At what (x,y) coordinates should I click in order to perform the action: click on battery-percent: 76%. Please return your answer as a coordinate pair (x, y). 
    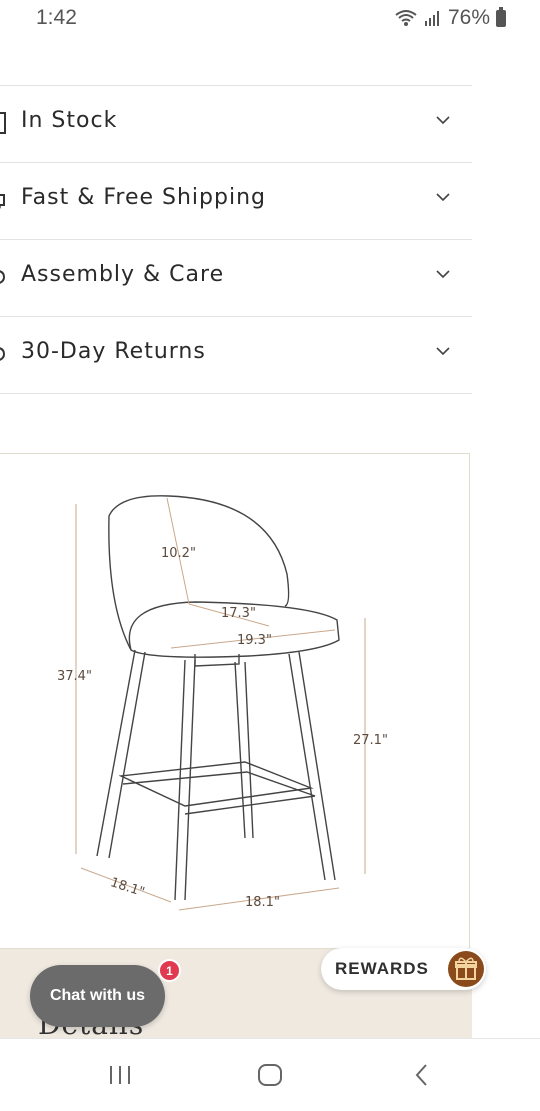
    Looking at the image, I should click on (468, 17).